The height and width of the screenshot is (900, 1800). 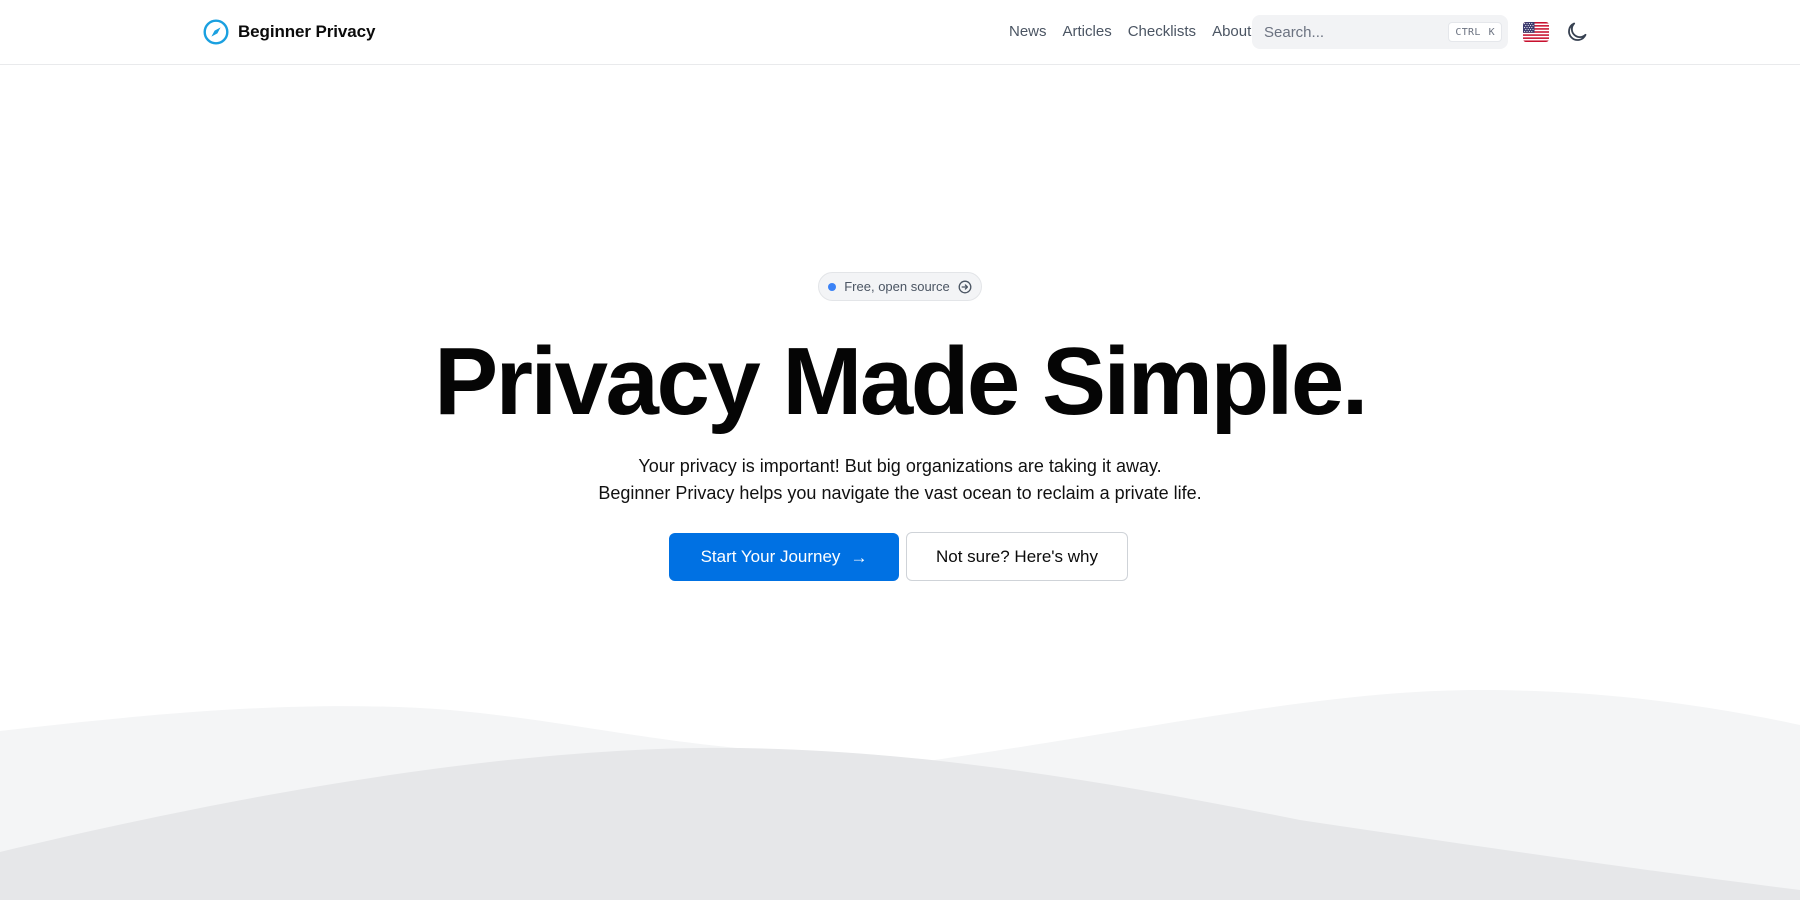 I want to click on brand-home-link: Beginner Privacy, so click(x=289, y=32).